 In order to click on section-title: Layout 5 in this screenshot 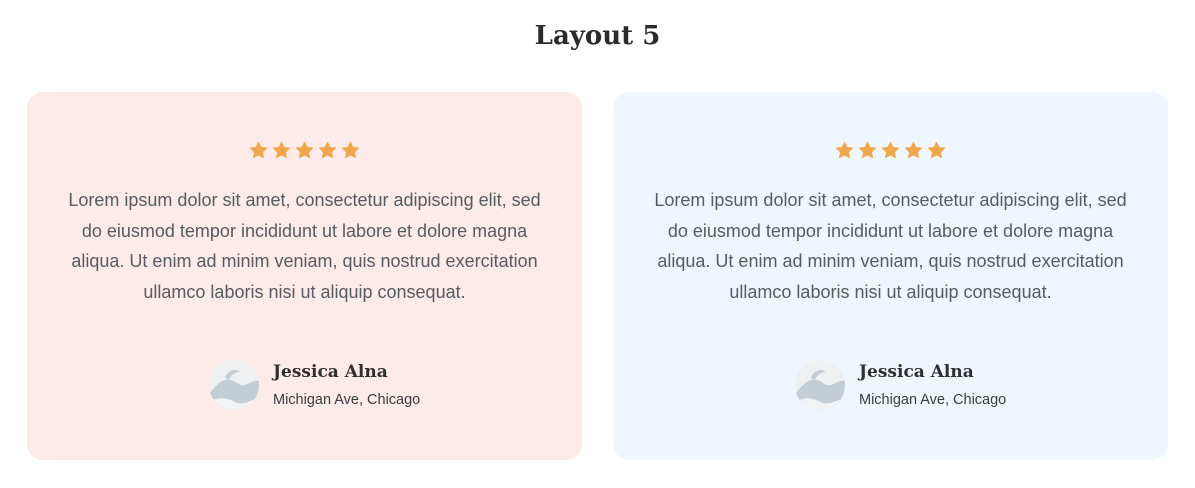, I will do `click(597, 36)`.